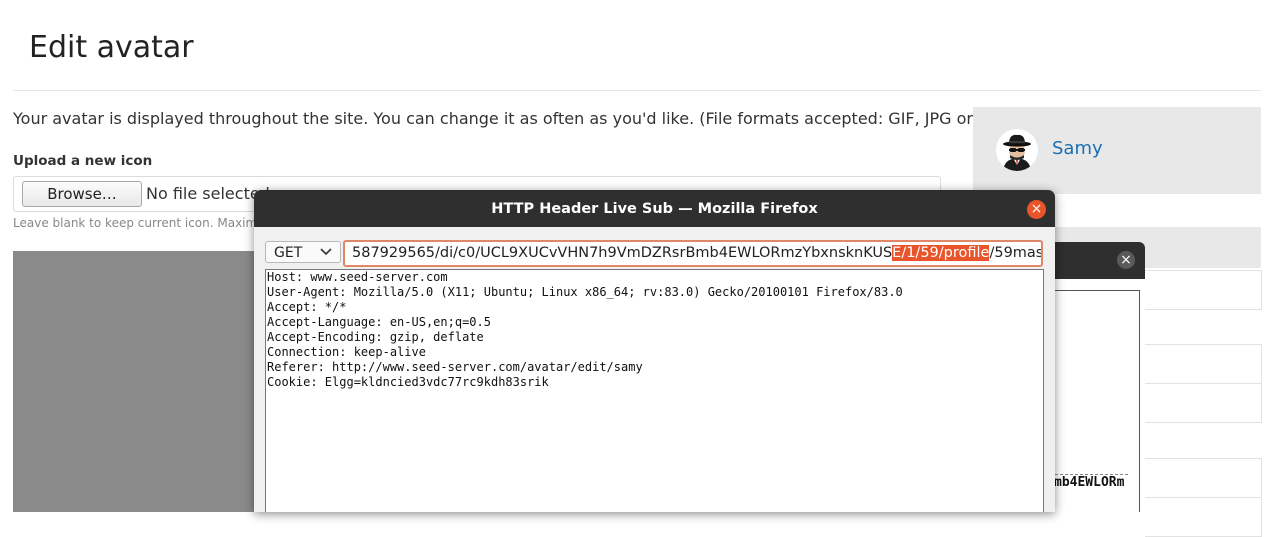 Image resolution: width=1275 pixels, height=537 pixels. I want to click on url-selected-text: E/1/59/profile, so click(941, 253).